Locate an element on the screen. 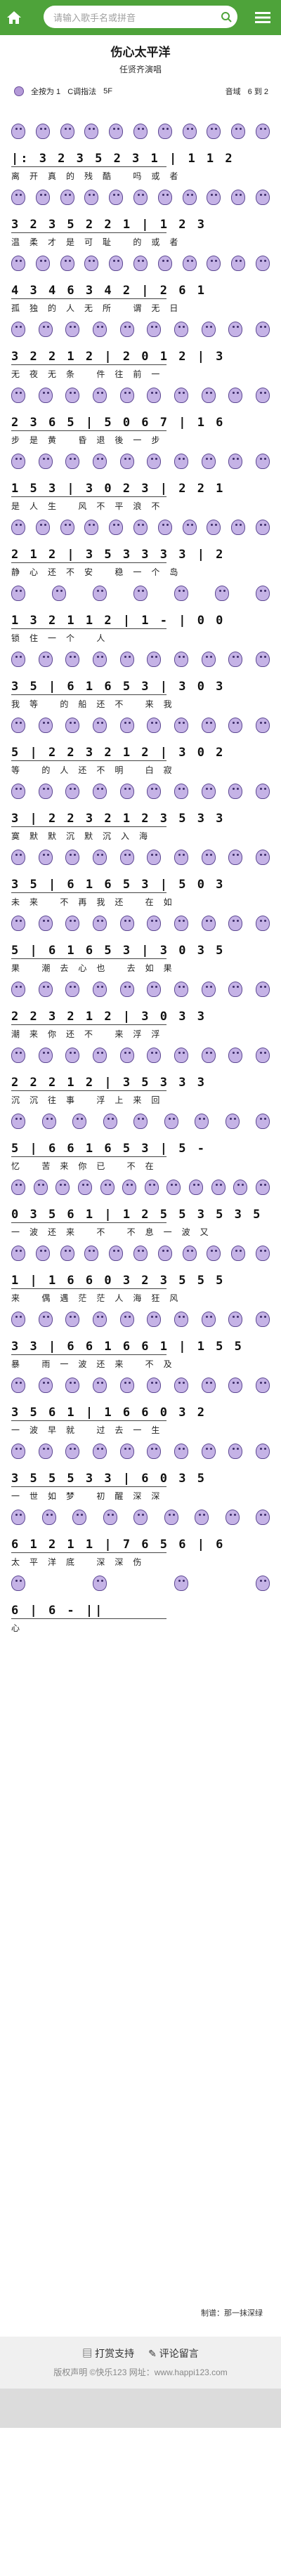 The height and width of the screenshot is (2576, 281). note-row: 3 | 2 2 3 2 1 2 3 5 3 3 is located at coordinates (140, 819).